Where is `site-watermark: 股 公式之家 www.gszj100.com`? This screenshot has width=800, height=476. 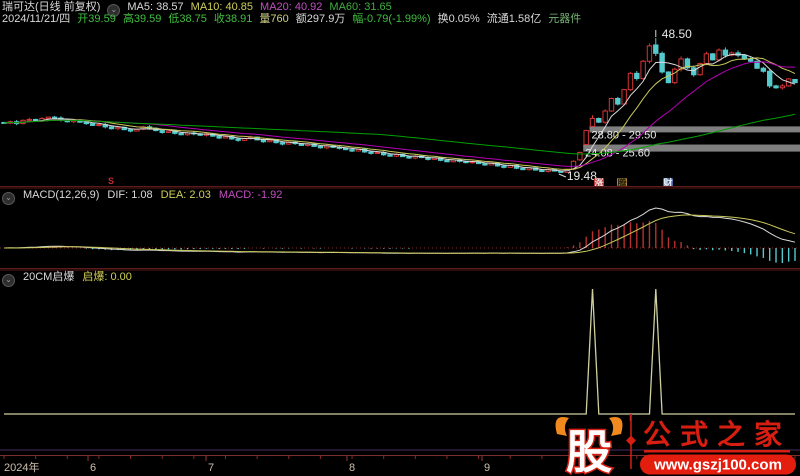 site-watermark: 股 公式之家 www.gszj100.com is located at coordinates (675, 445).